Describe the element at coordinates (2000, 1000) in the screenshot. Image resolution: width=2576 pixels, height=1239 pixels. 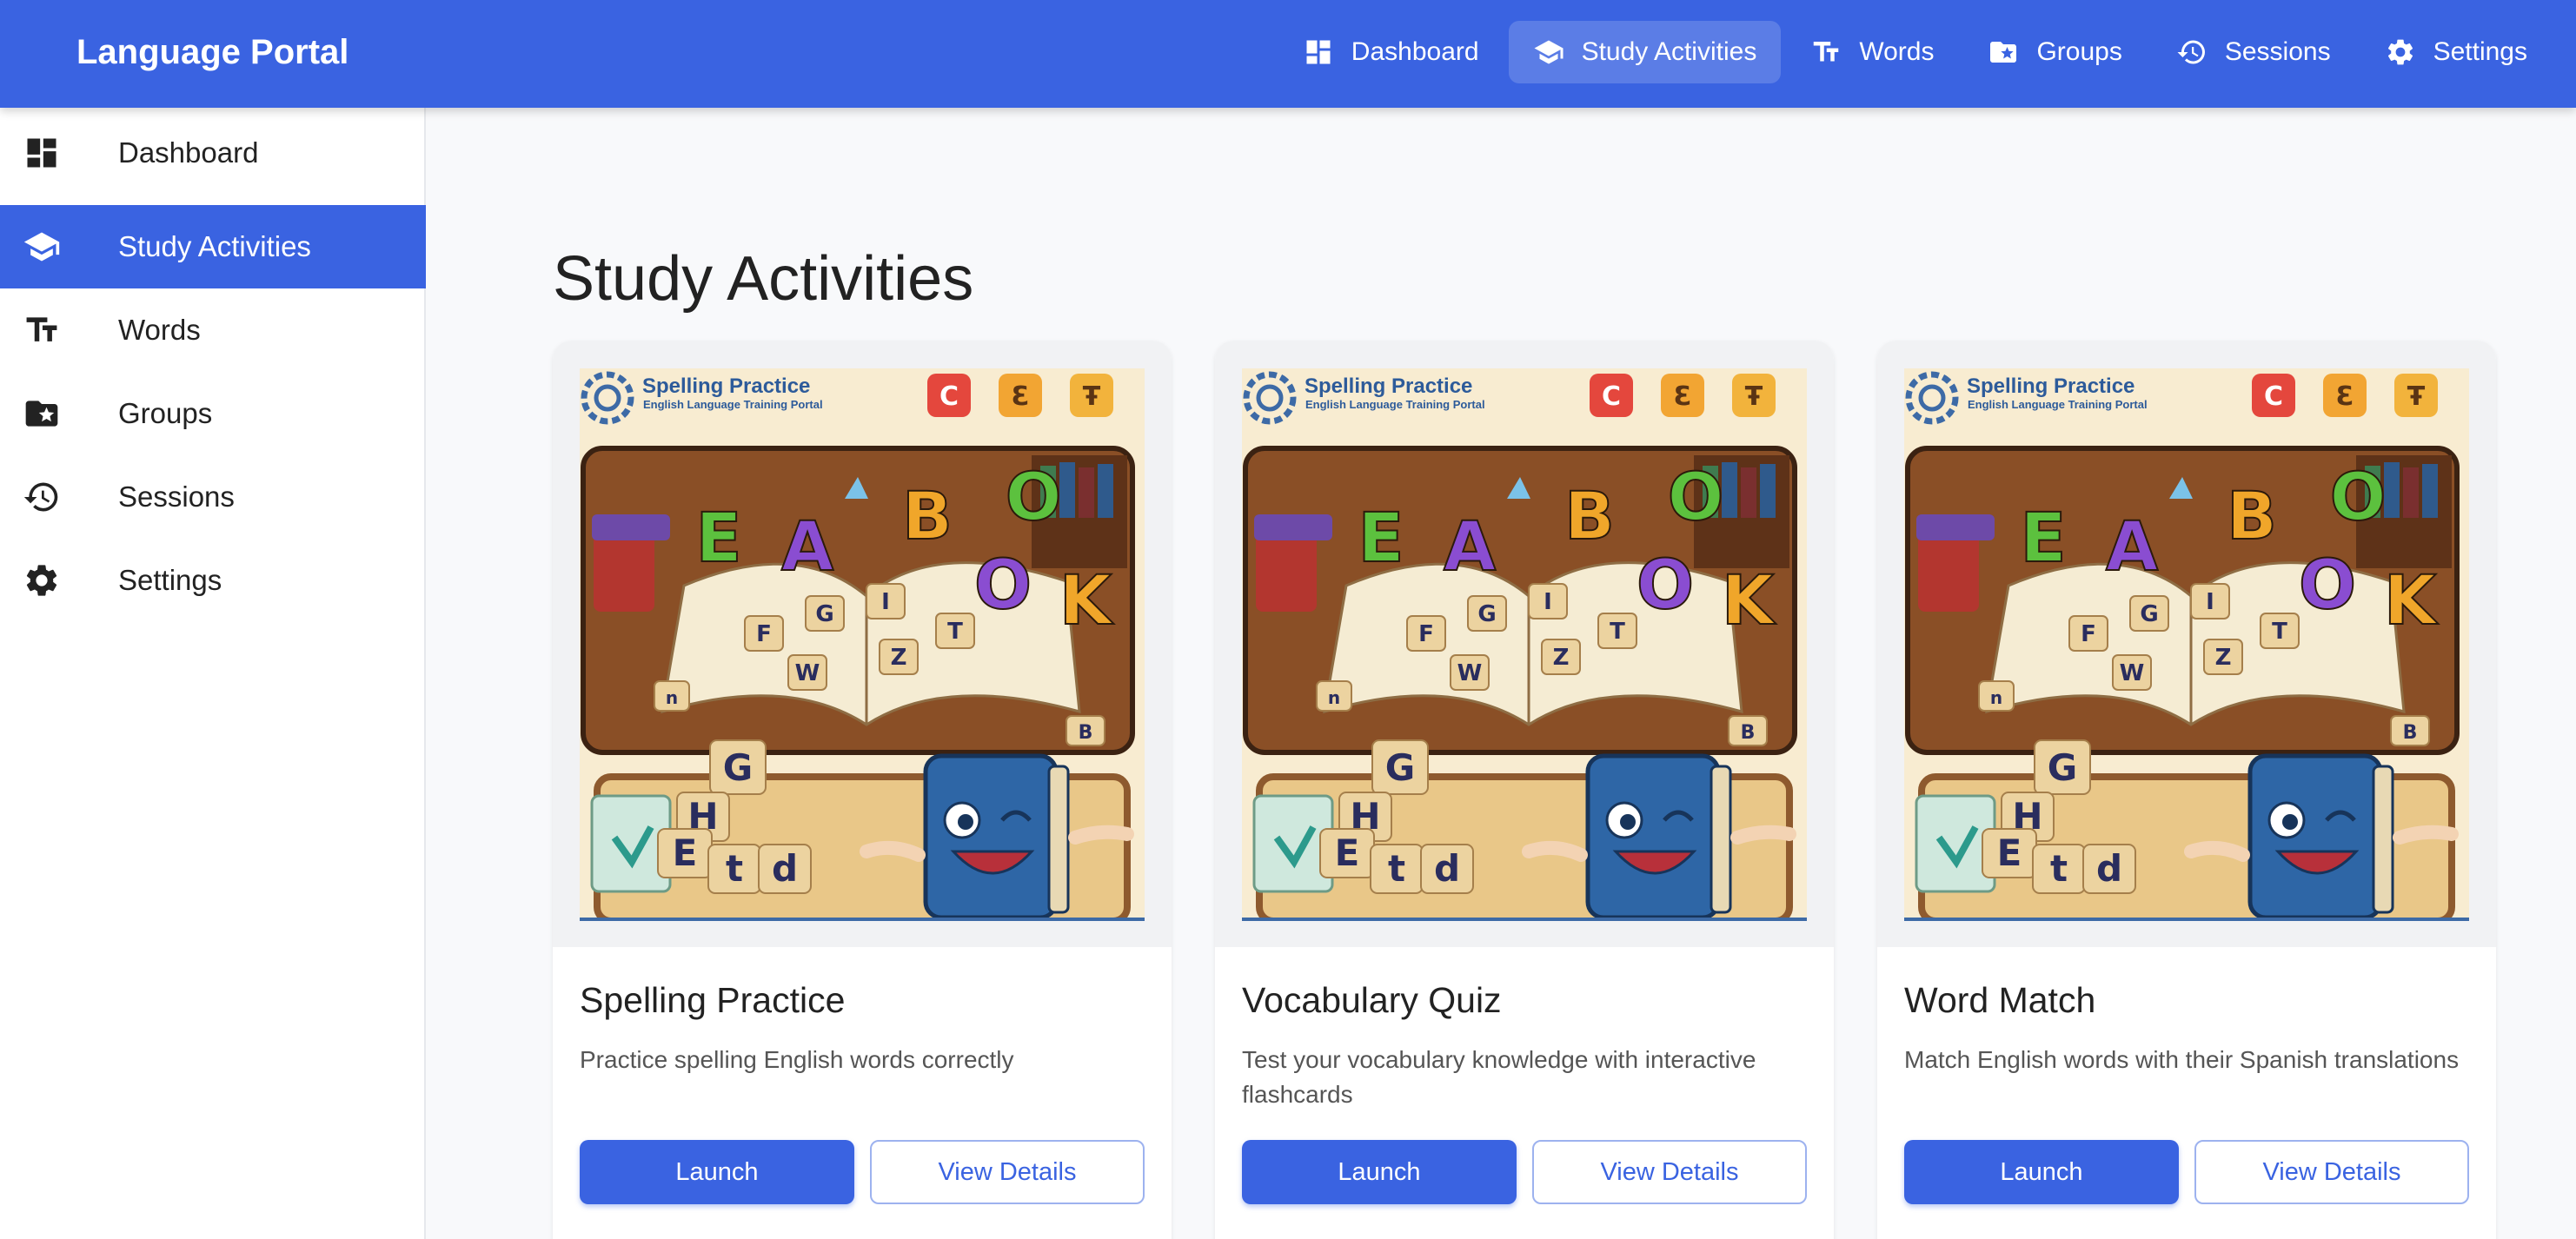
I see `card-title: Word Match` at that location.